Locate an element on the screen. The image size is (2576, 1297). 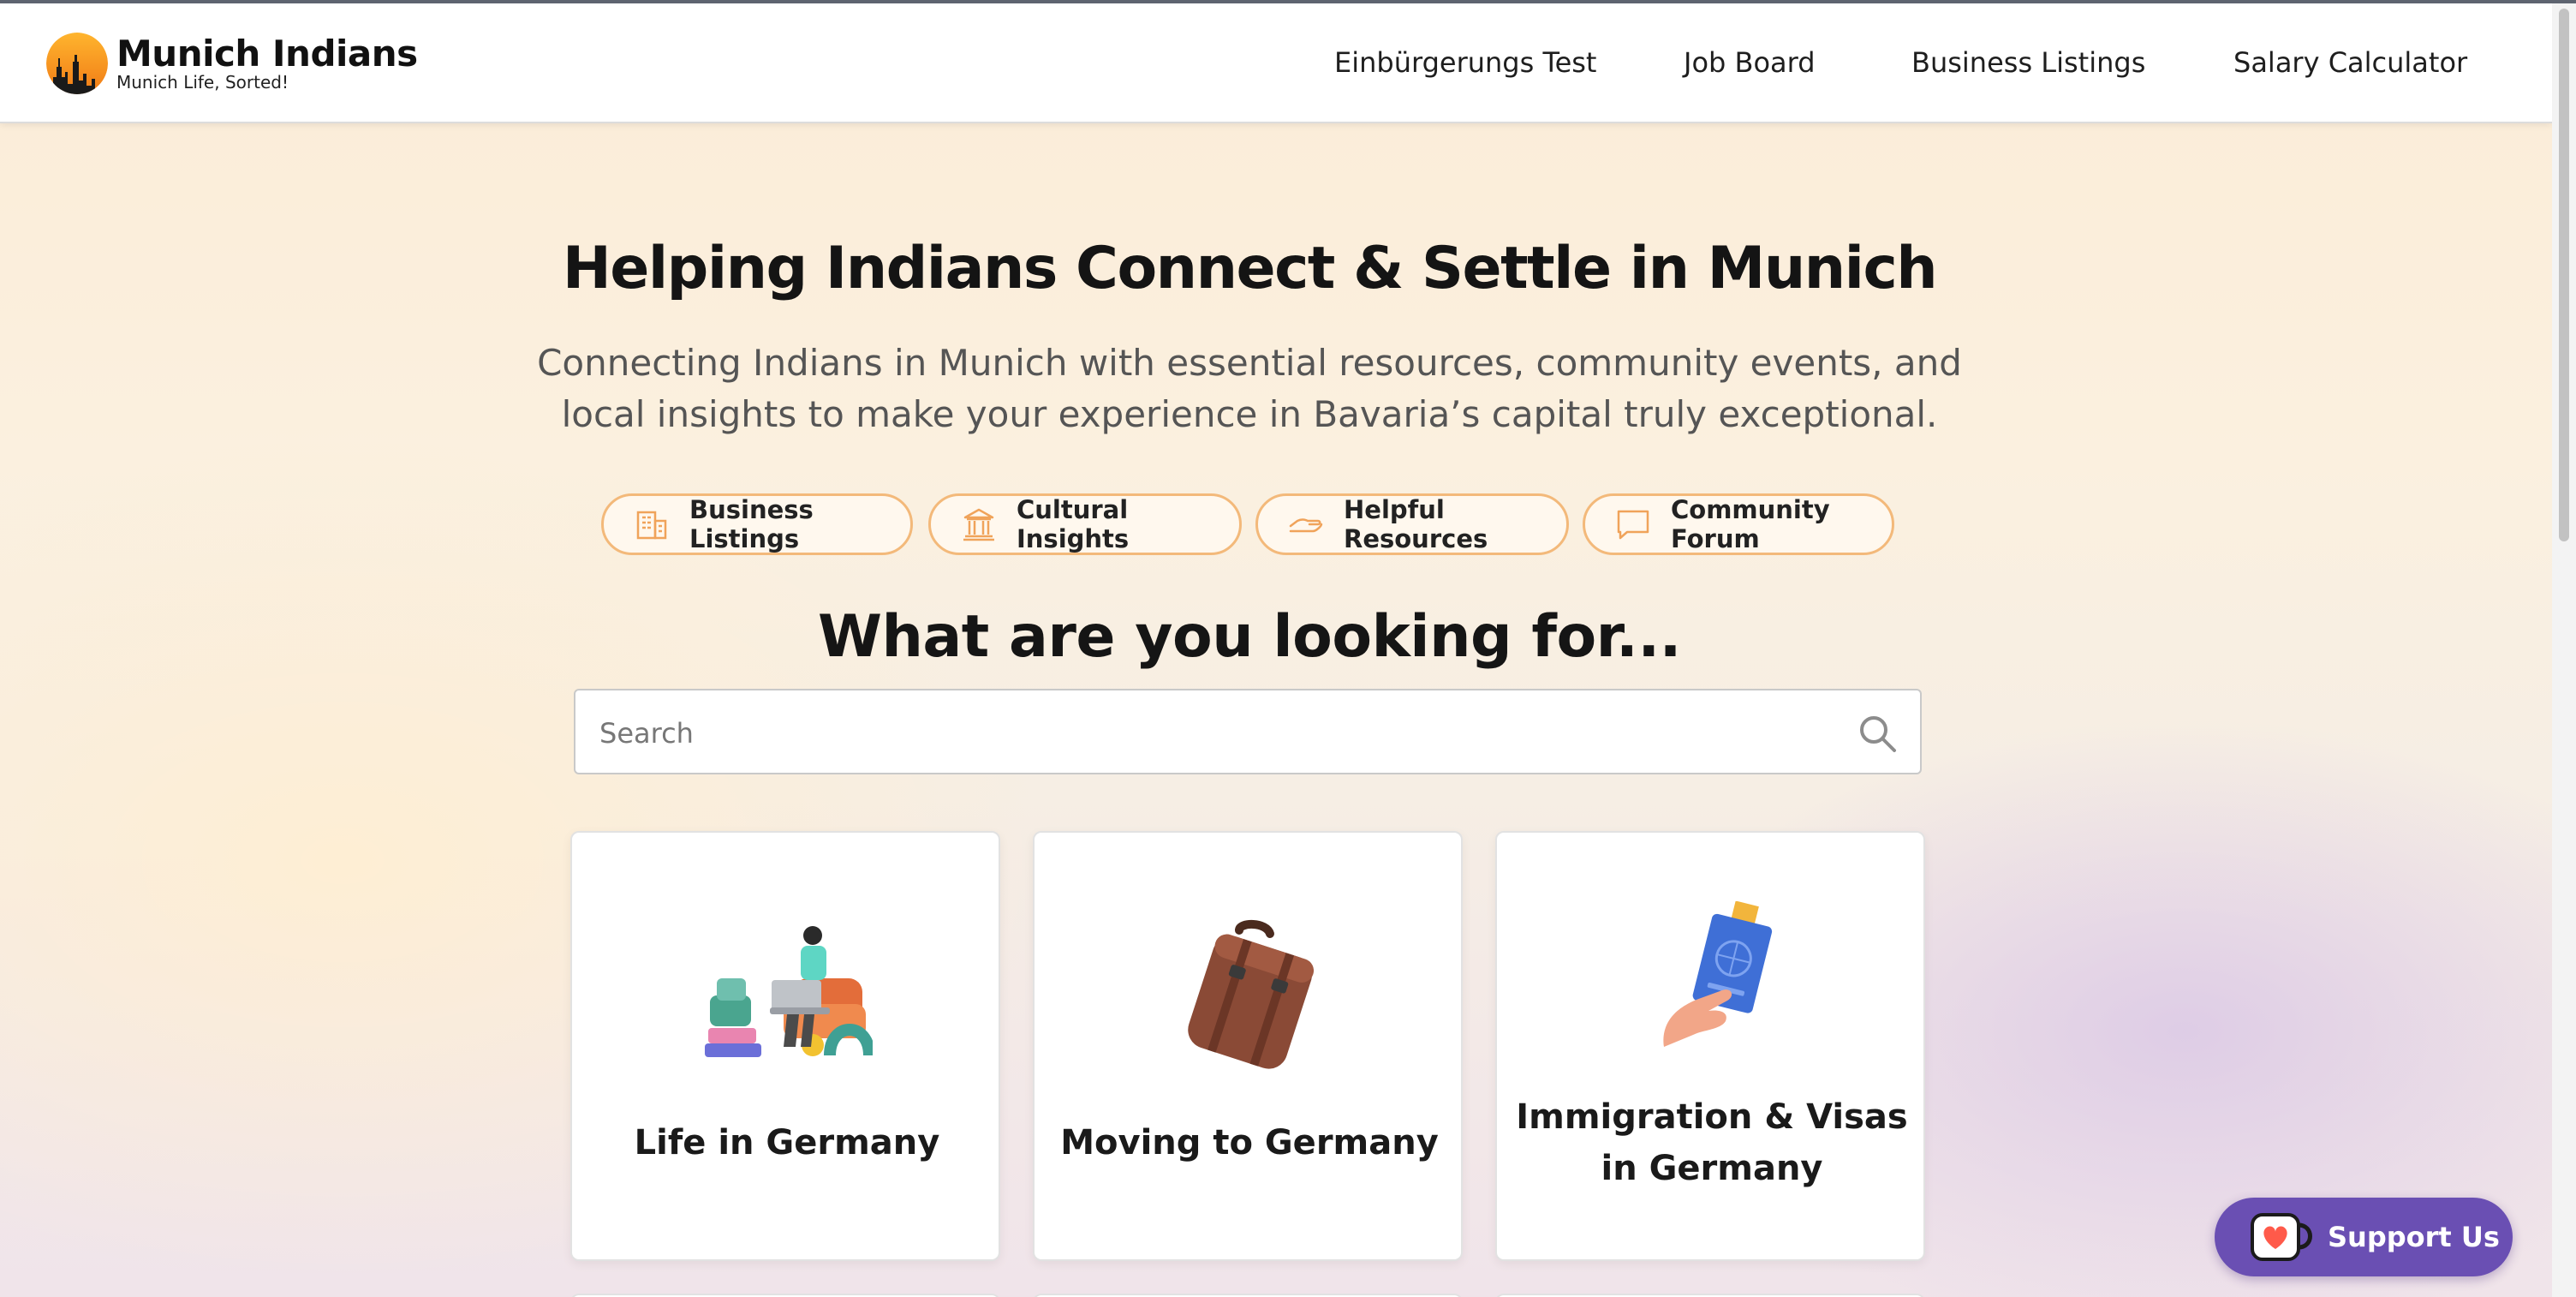
pill-label: Business Listings is located at coordinates (752, 524).